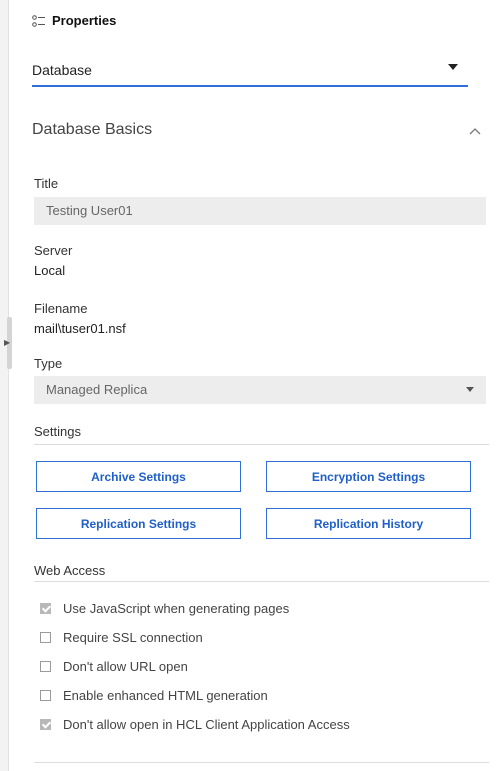 This screenshot has height=771, width=502. Describe the element at coordinates (368, 476) in the screenshot. I see `encryption-settings-button: Encryption Settings` at that location.